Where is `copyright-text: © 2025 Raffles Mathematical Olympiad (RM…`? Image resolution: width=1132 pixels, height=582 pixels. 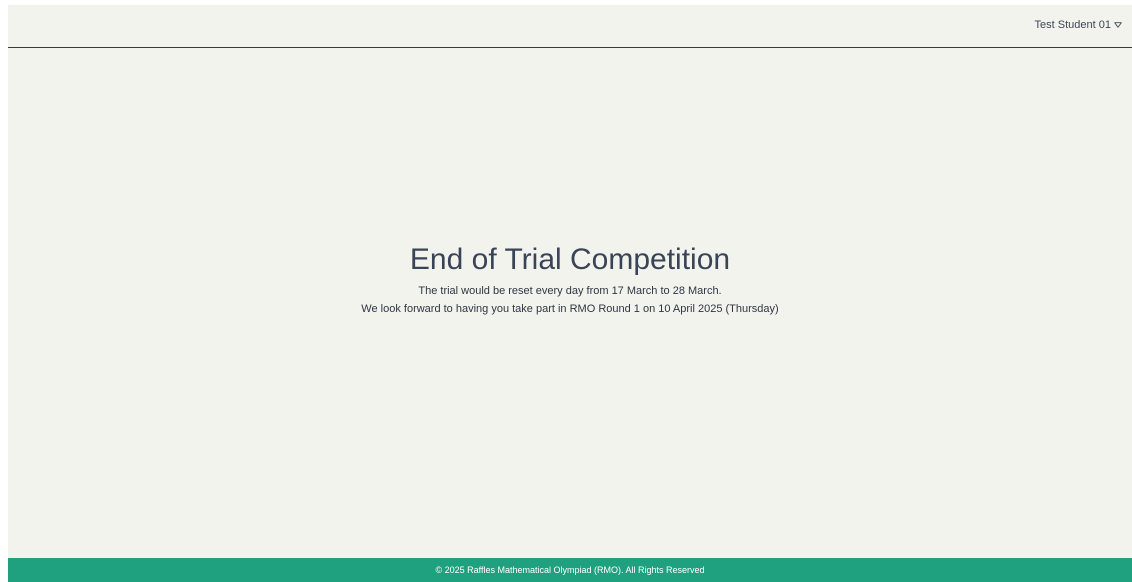
copyright-text: © 2025 Raffles Mathematical Olympiad (RM… is located at coordinates (570, 570).